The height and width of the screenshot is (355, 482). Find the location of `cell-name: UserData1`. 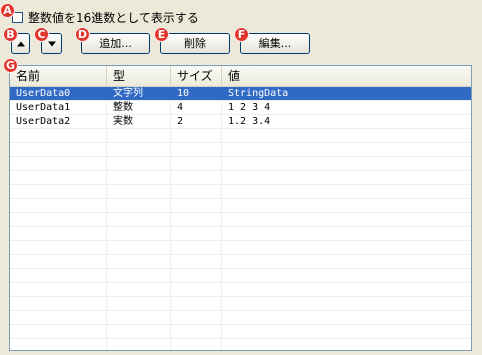

cell-name: UserData1 is located at coordinates (58, 107).